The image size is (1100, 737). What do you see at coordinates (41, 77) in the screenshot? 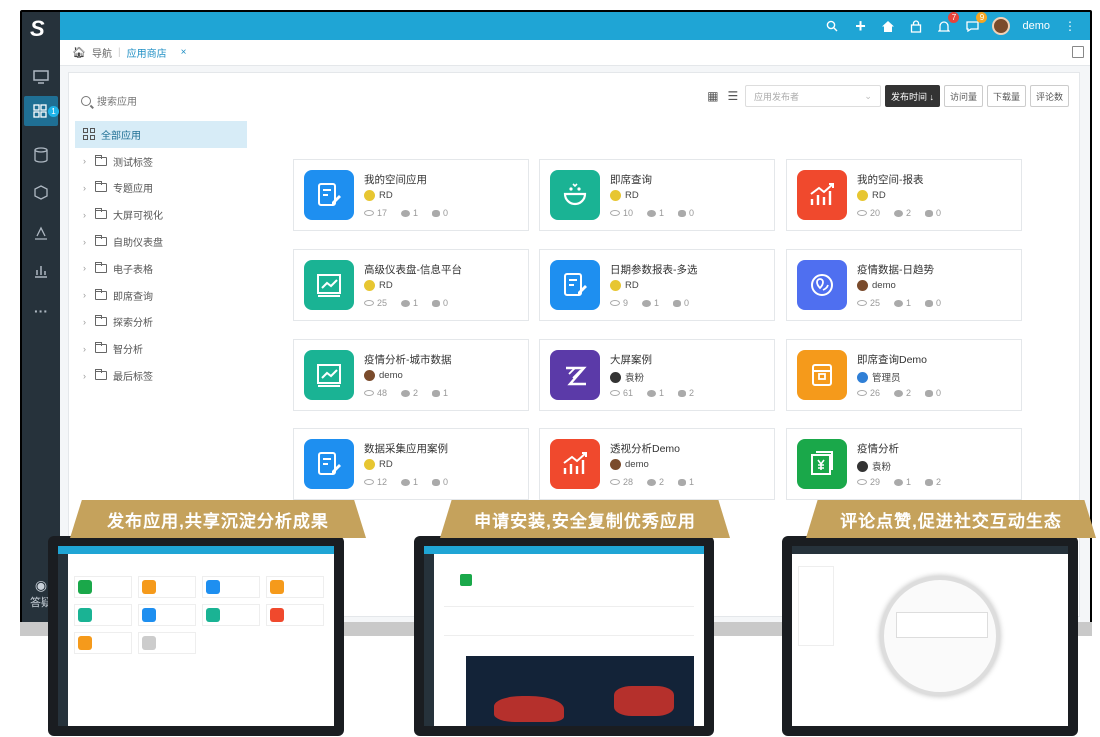
I see `monitor-icon` at bounding box center [41, 77].